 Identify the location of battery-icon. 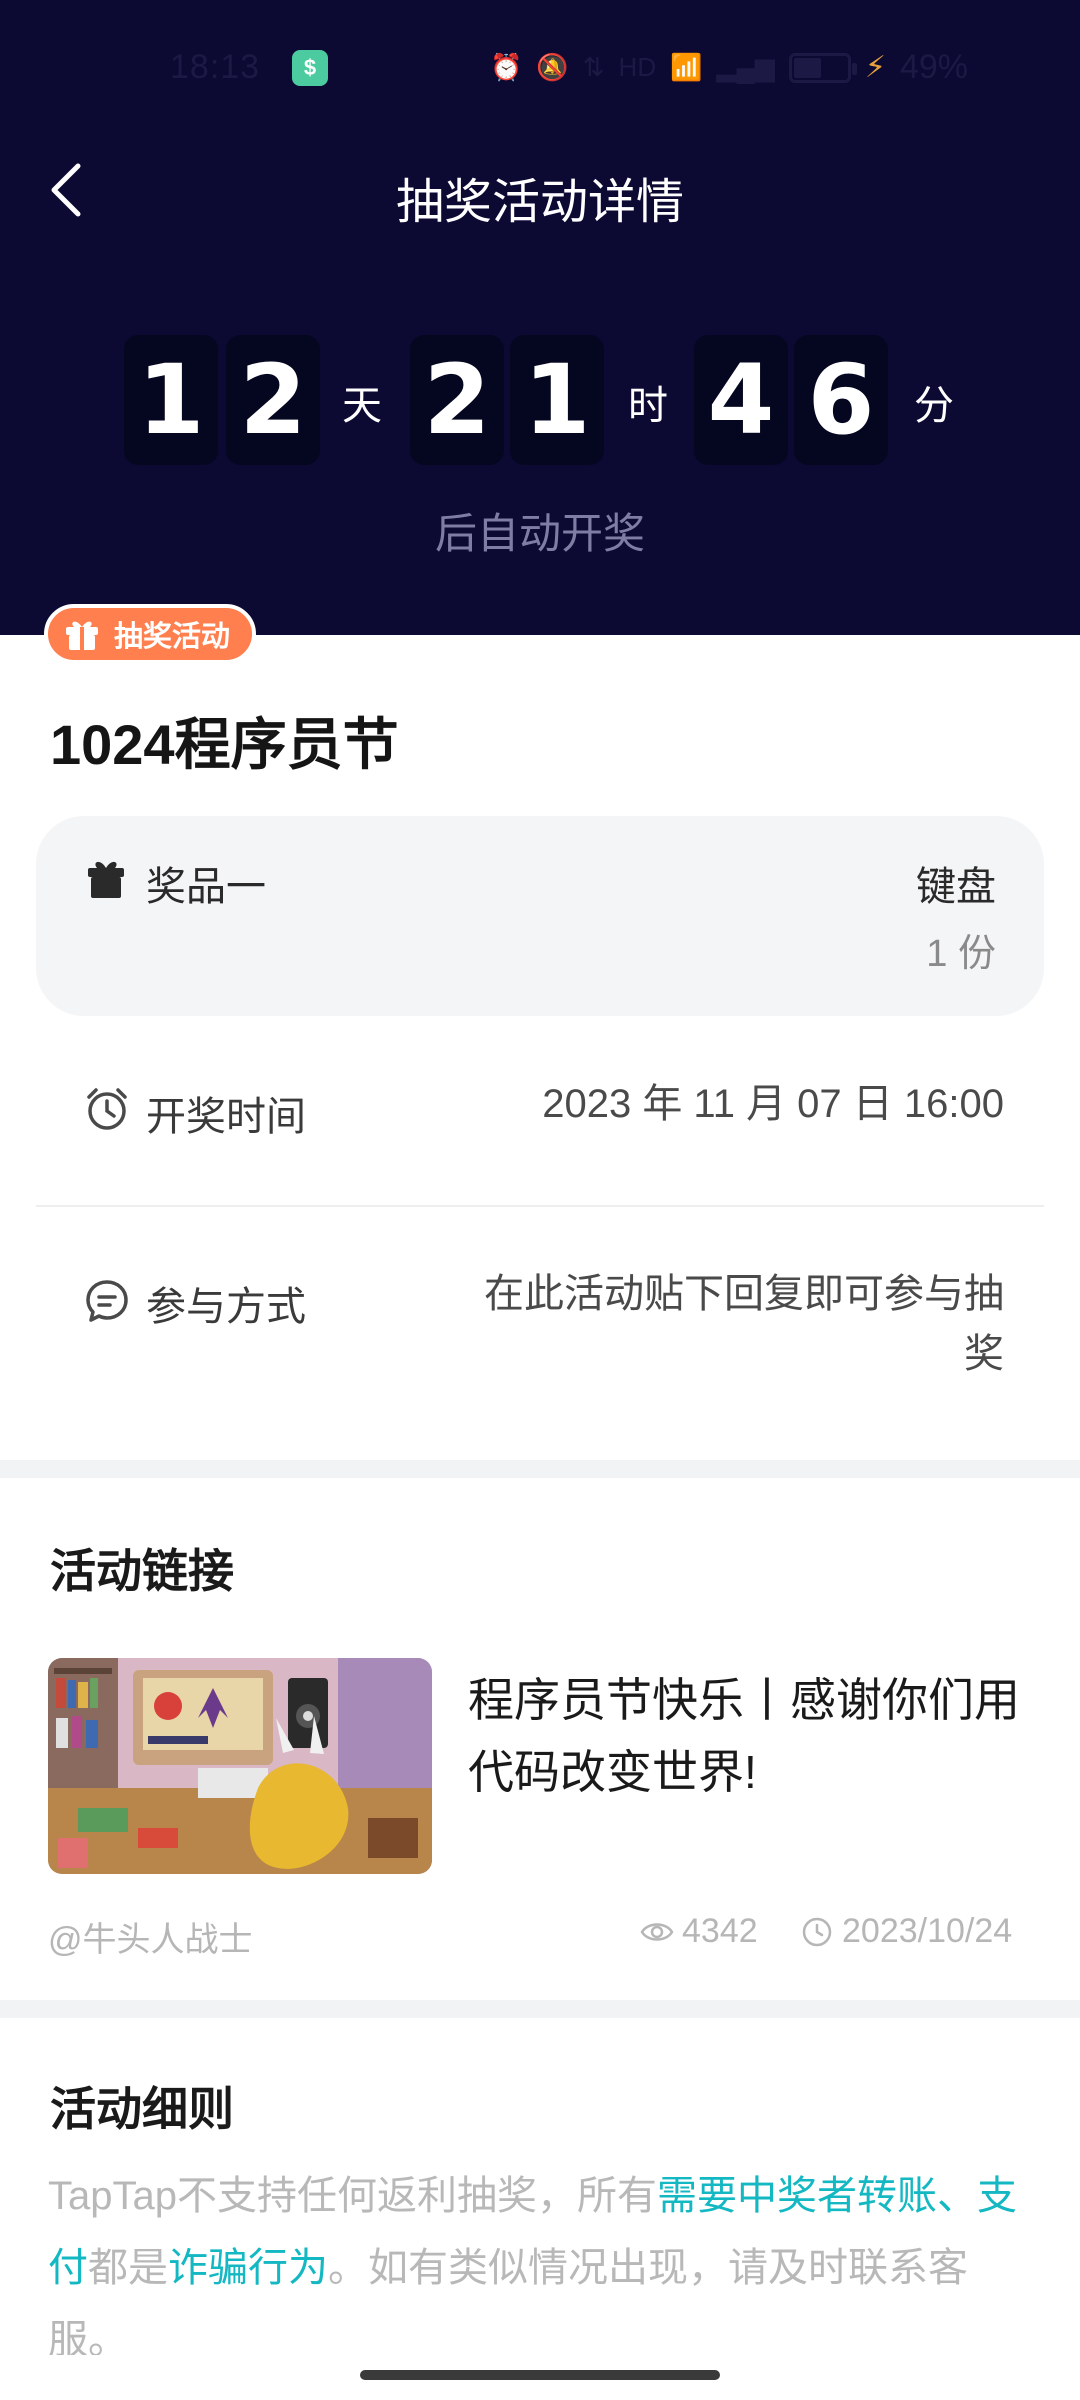
(822, 67).